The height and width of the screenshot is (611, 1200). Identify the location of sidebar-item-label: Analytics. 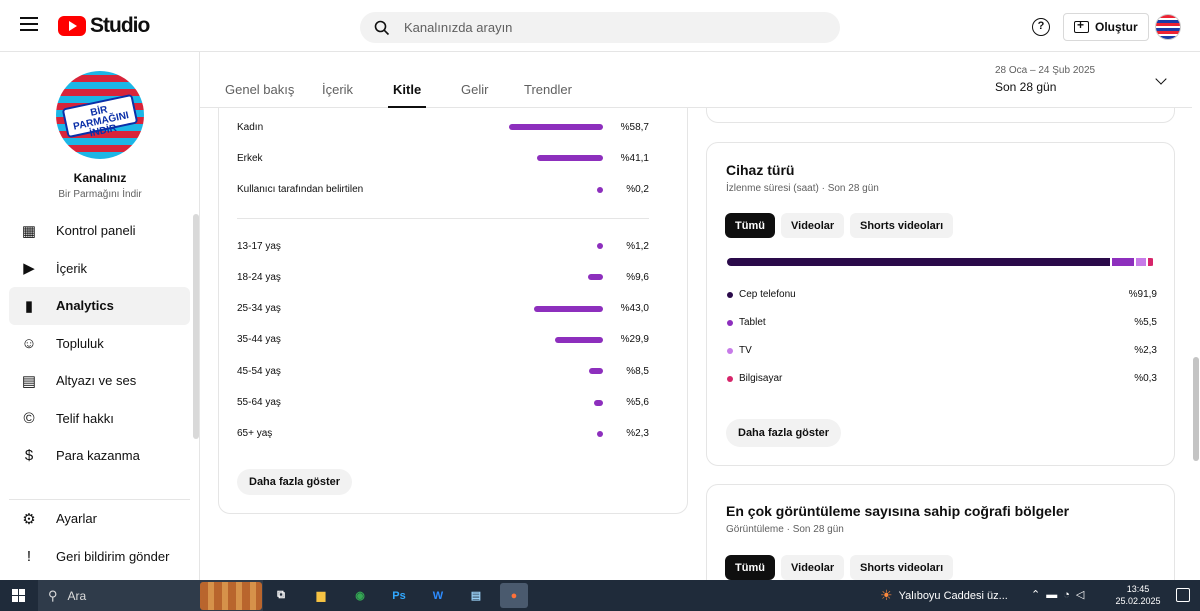
(85, 306).